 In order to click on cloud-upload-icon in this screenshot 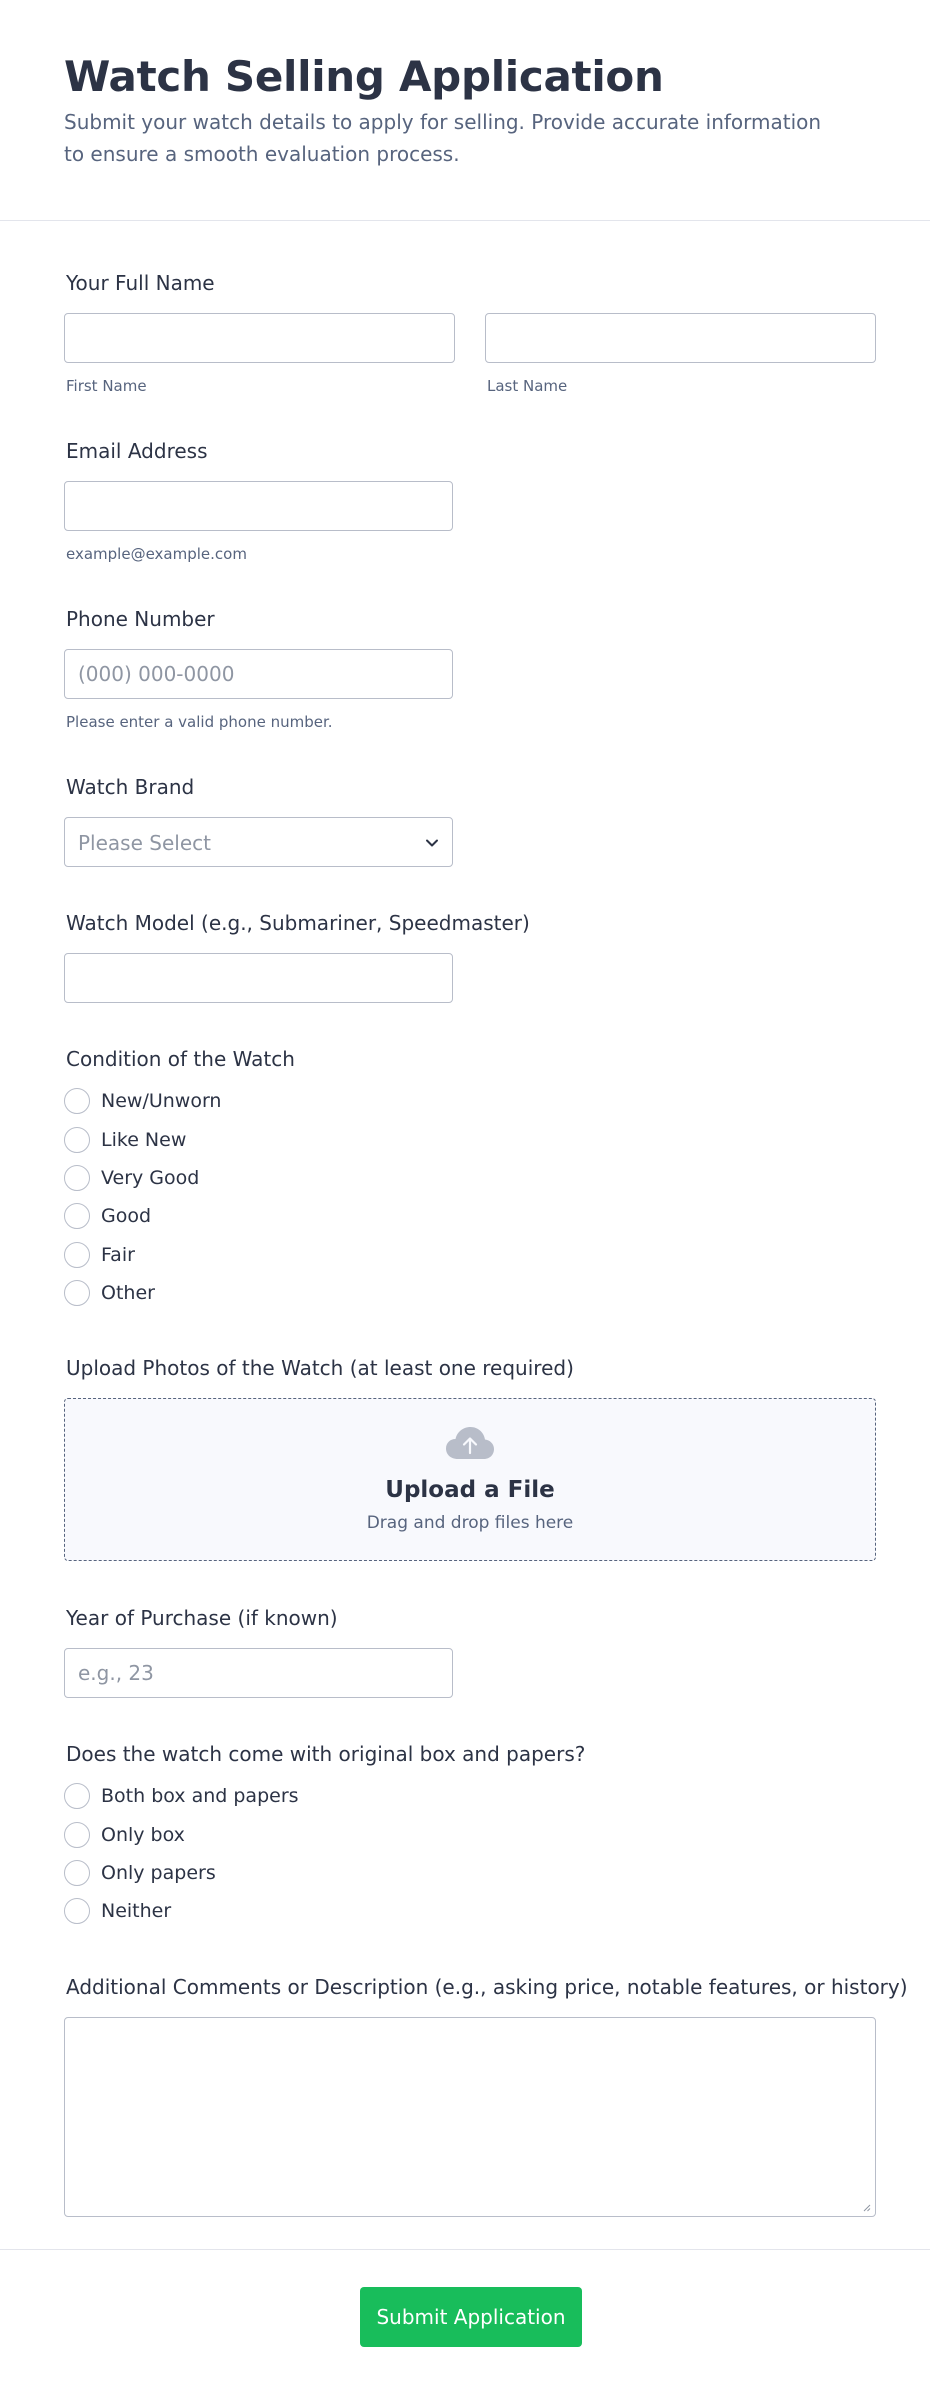, I will do `click(470, 1443)`.